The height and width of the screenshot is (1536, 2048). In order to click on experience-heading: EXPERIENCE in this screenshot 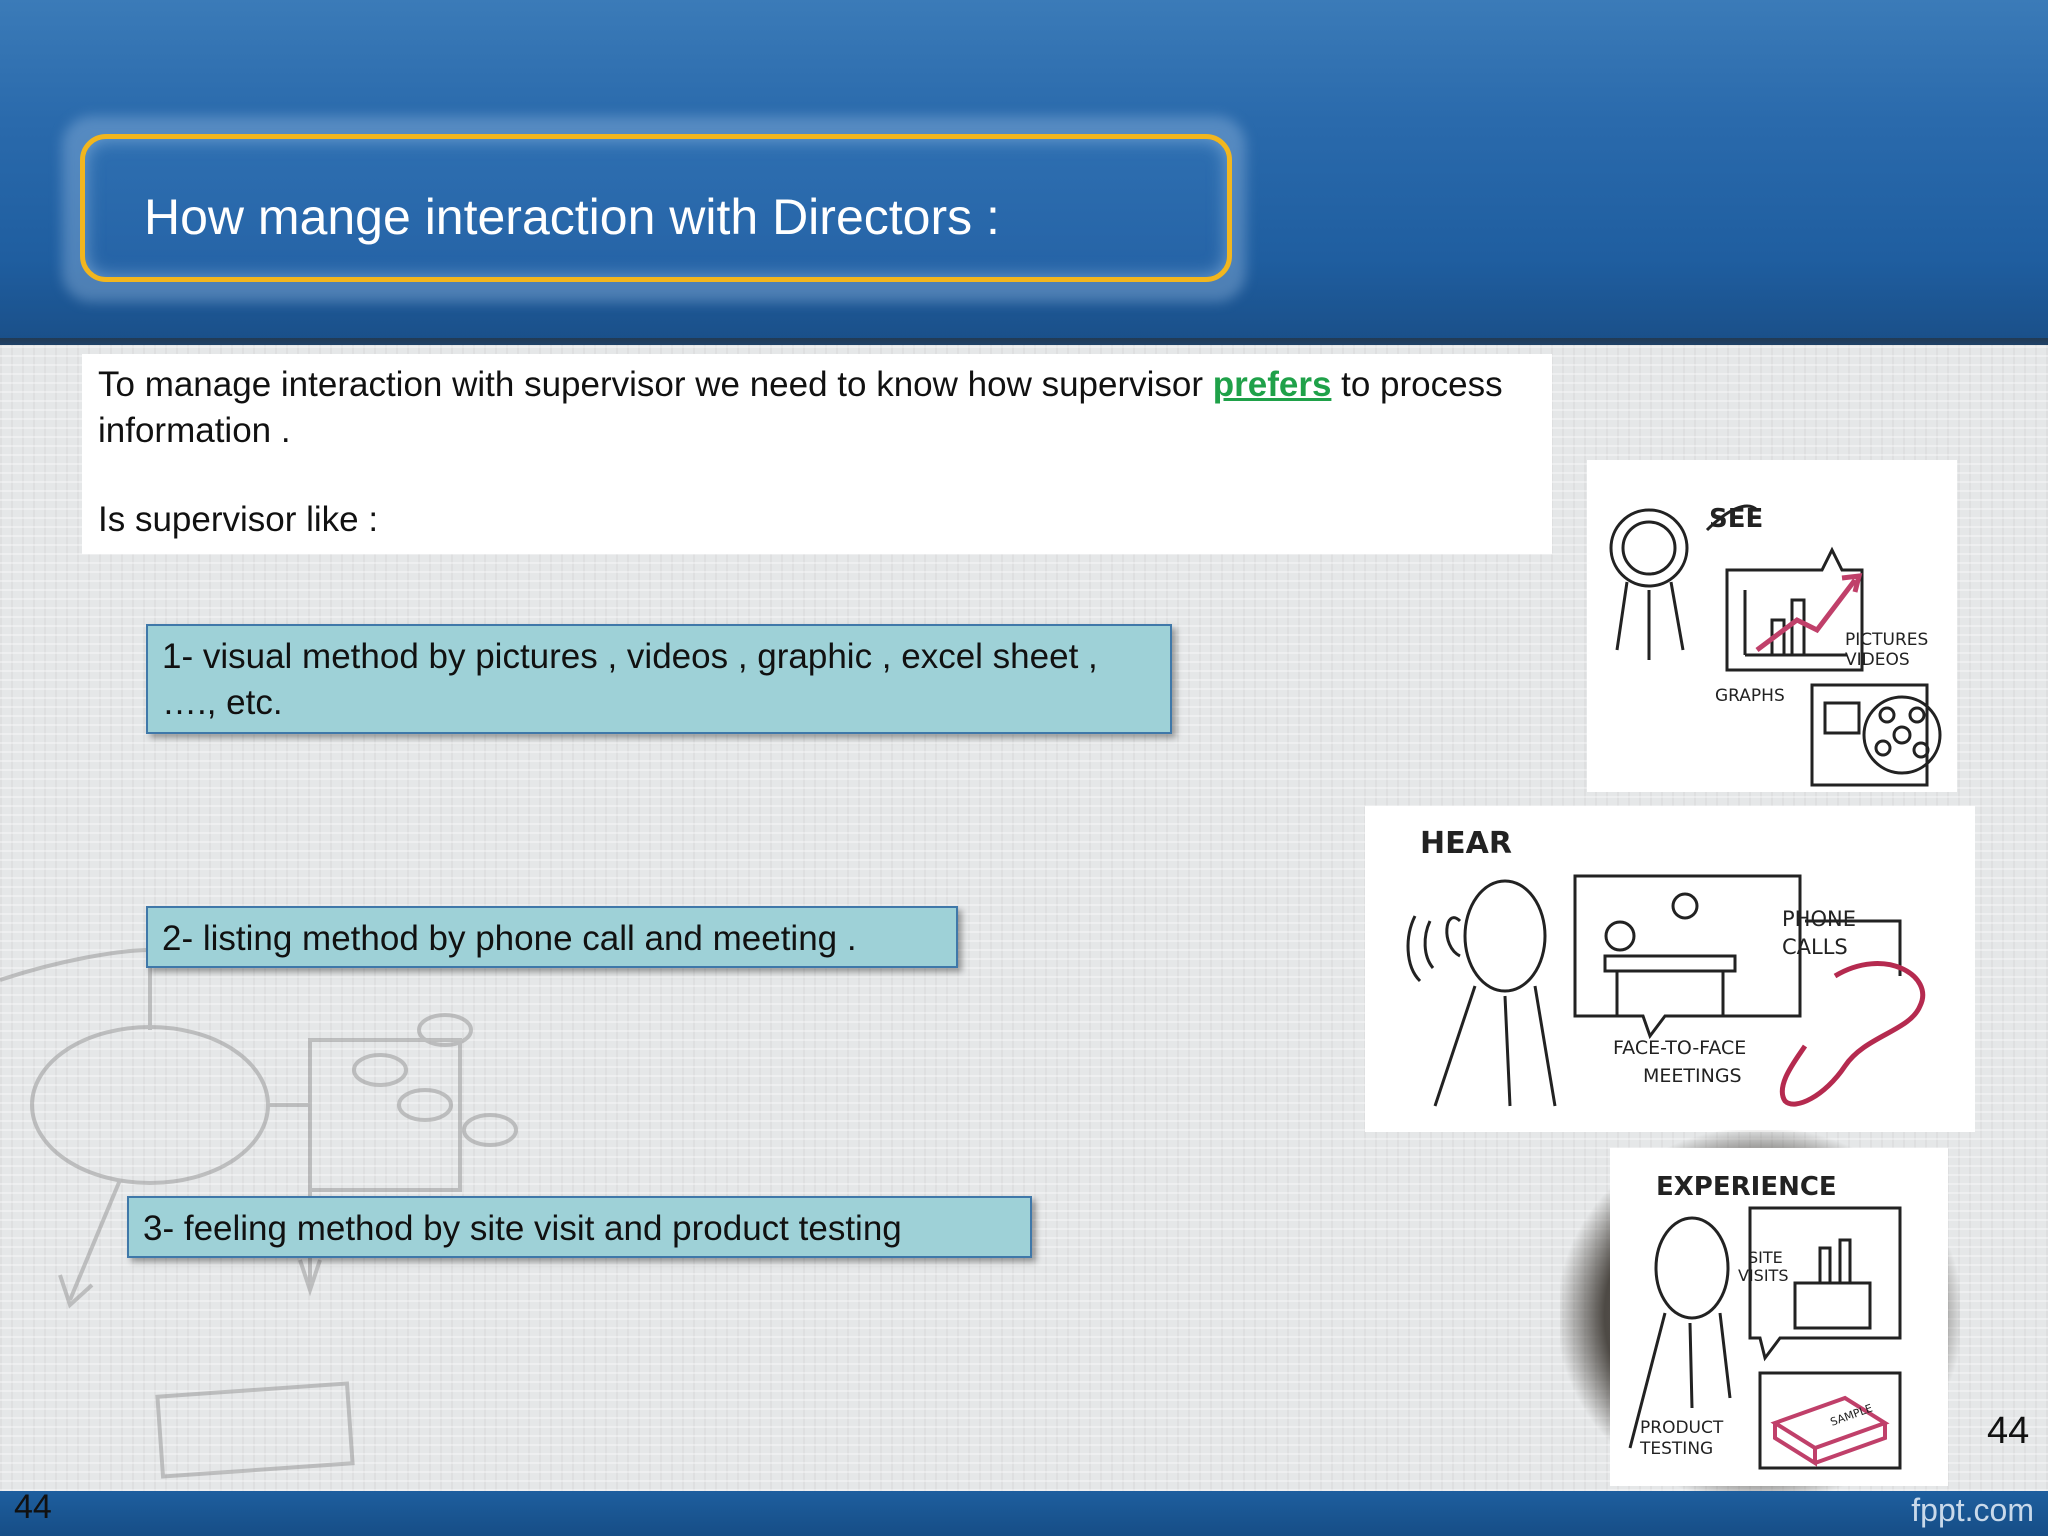, I will do `click(1746, 1187)`.